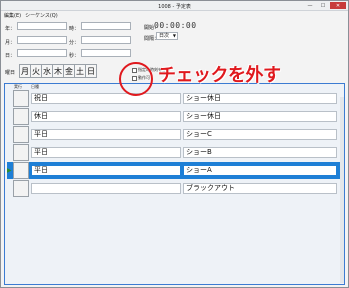  Describe the element at coordinates (260, 188) in the screenshot. I see `show-cell: ブラックアウト` at that location.